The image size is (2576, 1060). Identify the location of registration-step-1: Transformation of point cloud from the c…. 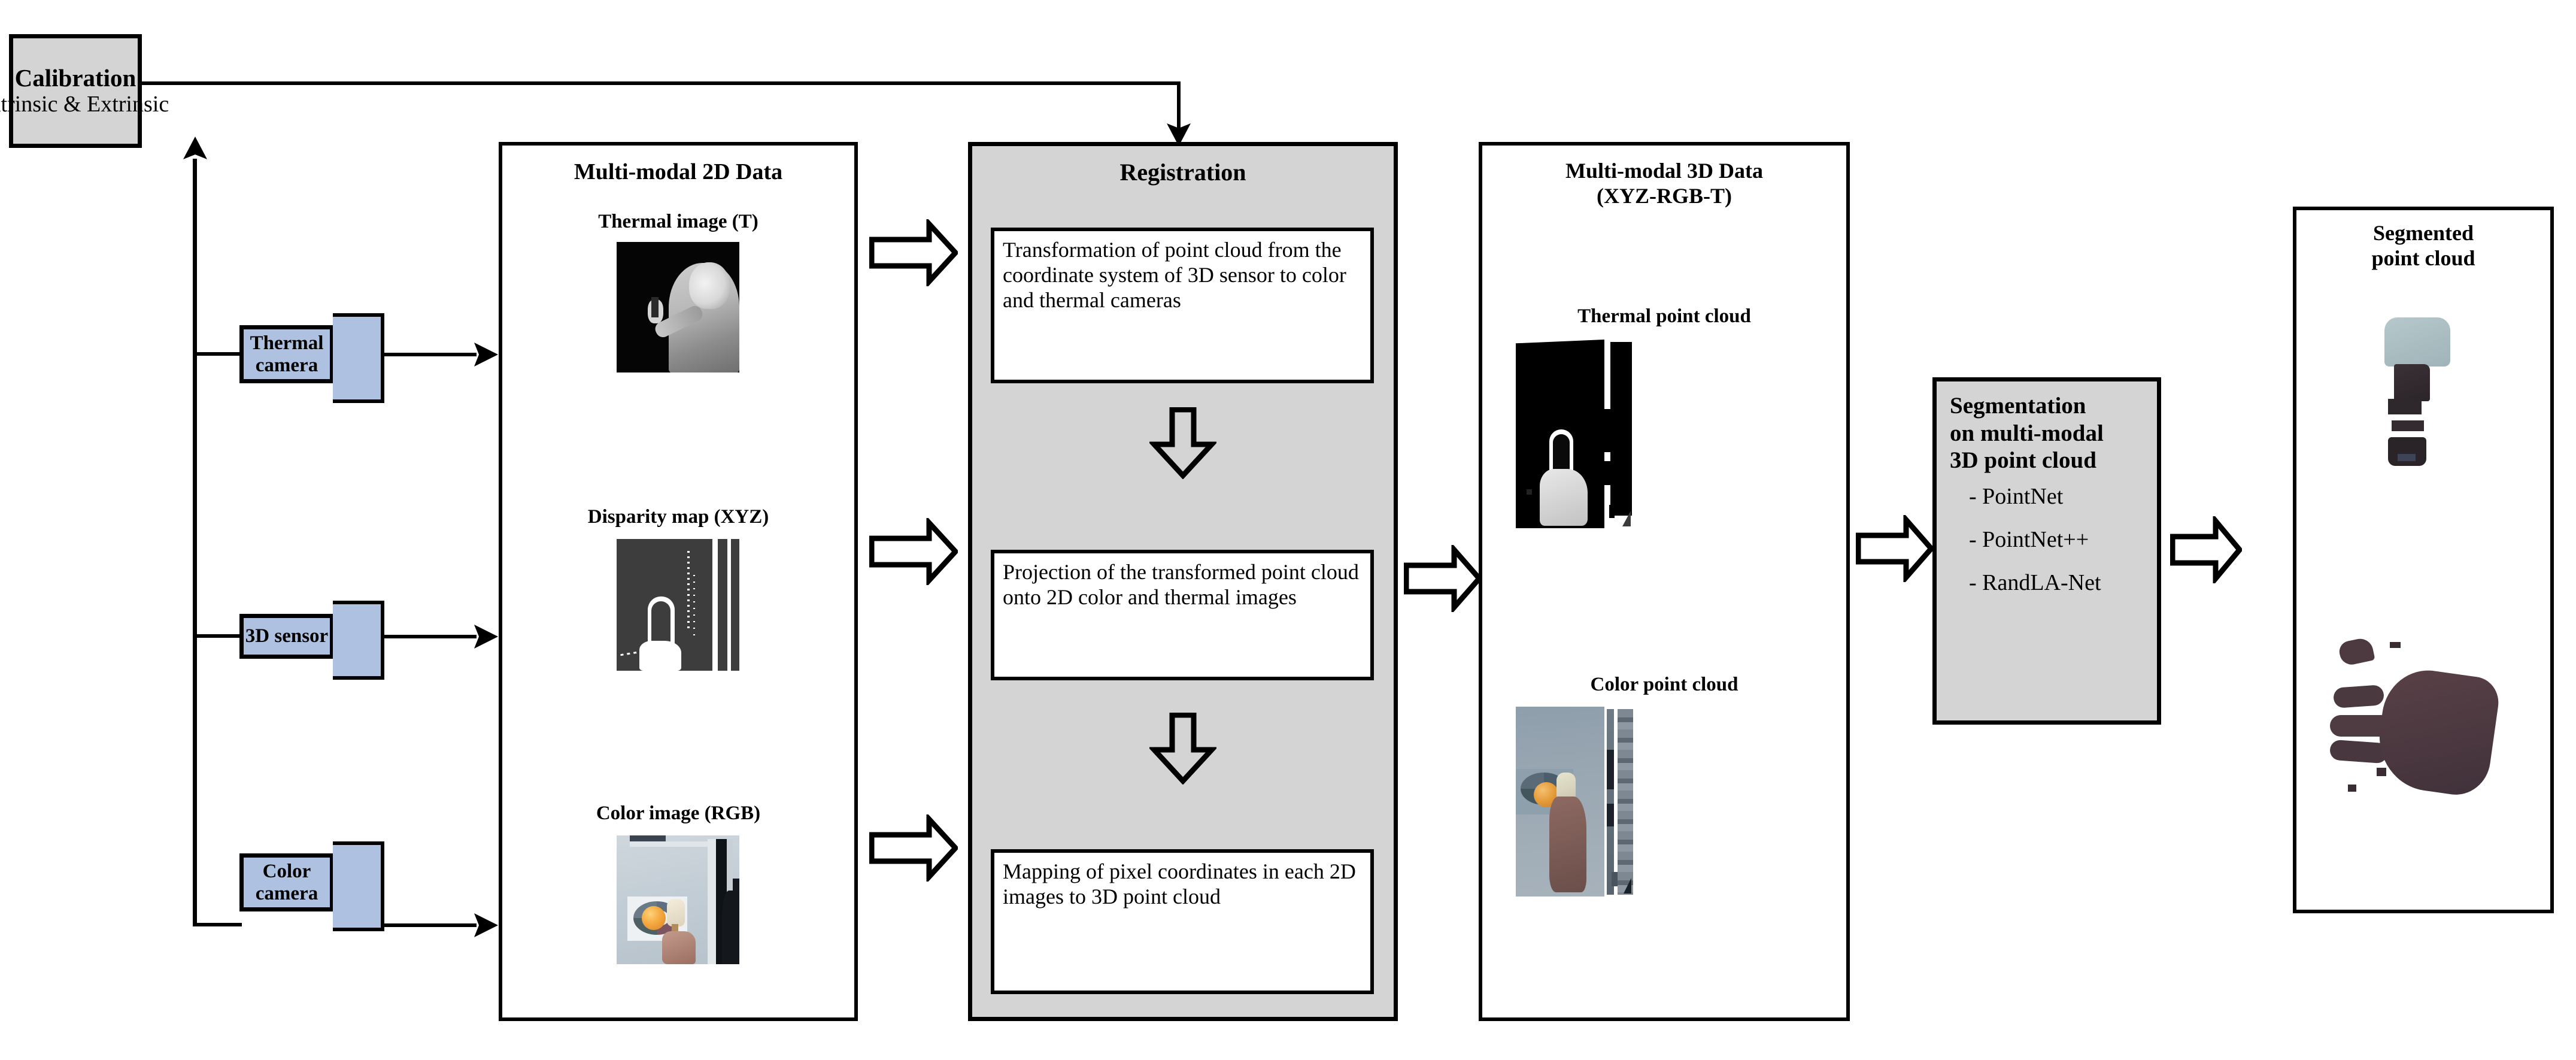
(1182, 305).